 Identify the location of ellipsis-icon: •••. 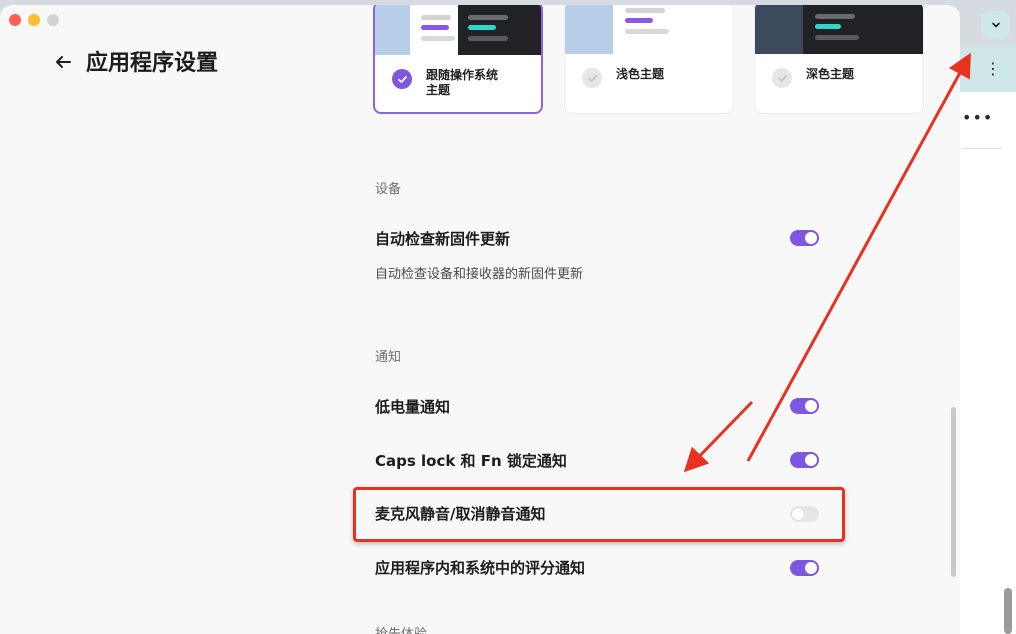
(977, 118).